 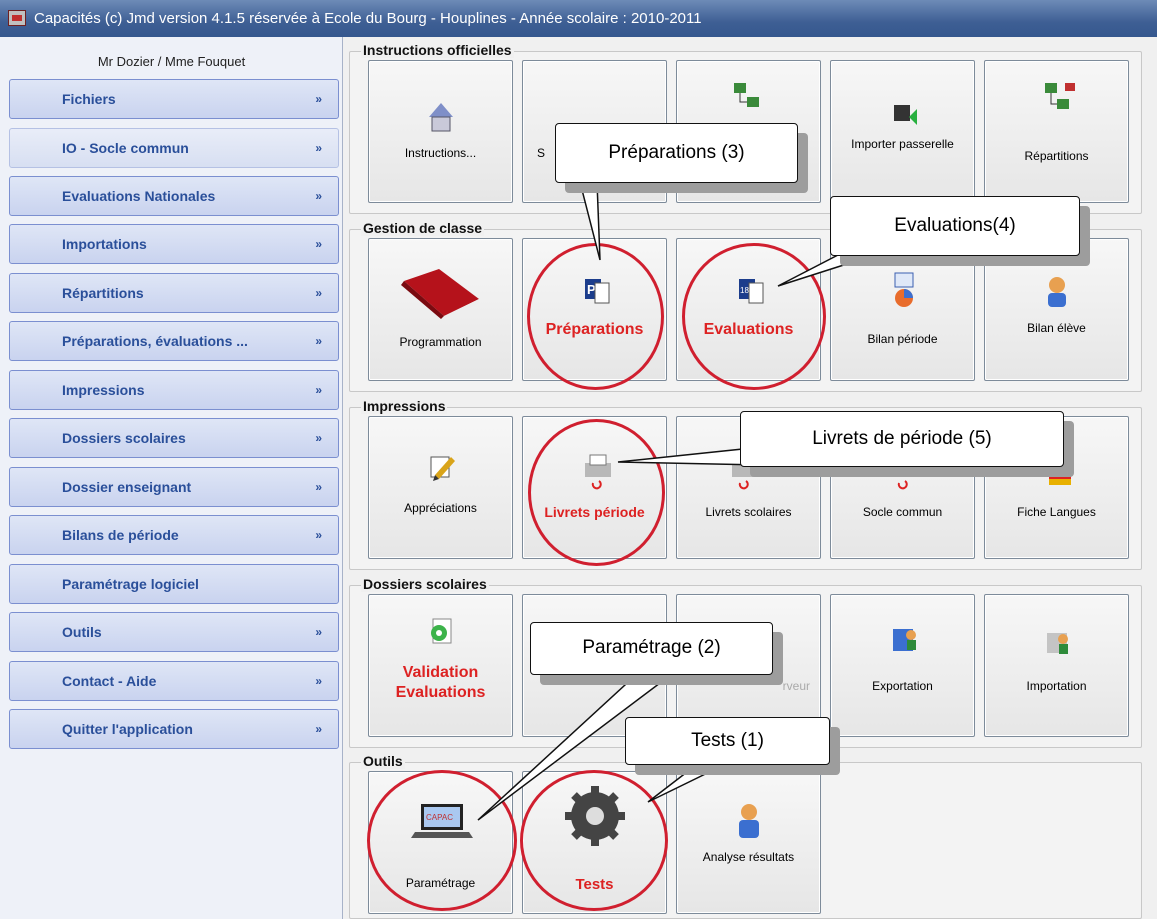 What do you see at coordinates (17, 18) in the screenshot?
I see `app-icon` at bounding box center [17, 18].